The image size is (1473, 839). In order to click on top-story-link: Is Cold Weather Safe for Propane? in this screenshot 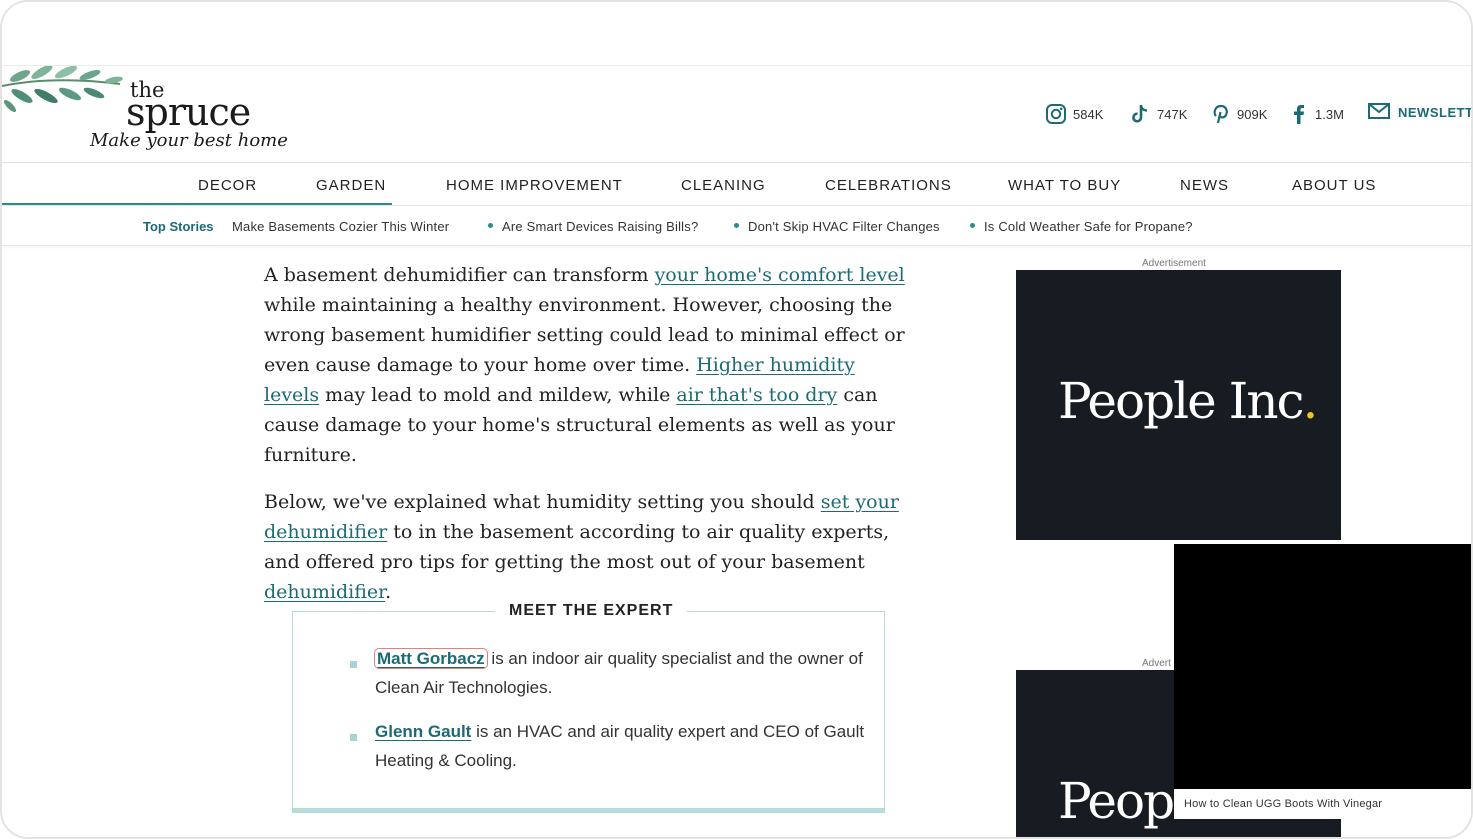, I will do `click(1088, 226)`.